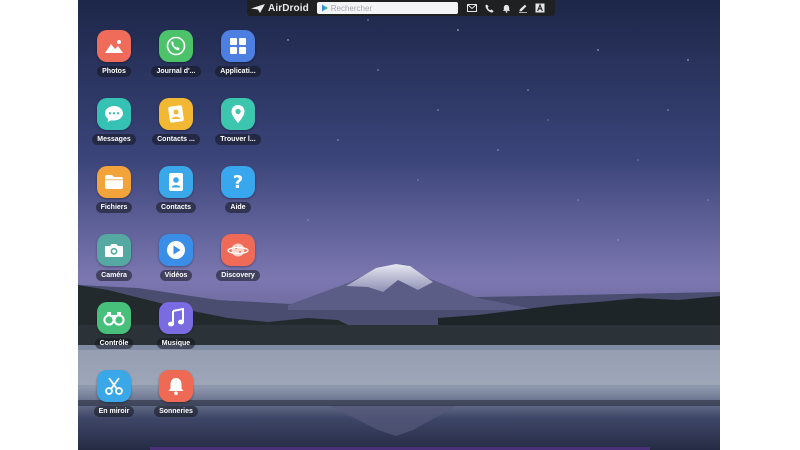 The image size is (800, 450). Describe the element at coordinates (114, 114) in the screenshot. I see `messages-icon` at that location.